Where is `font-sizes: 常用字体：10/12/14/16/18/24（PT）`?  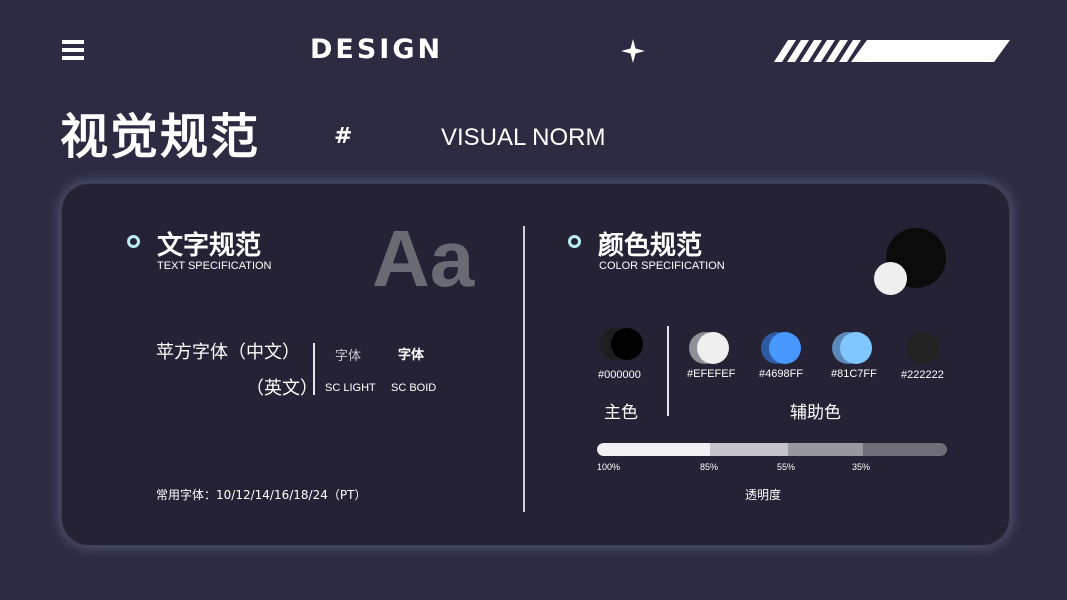 font-sizes: 常用字体：10/12/14/16/18/24（PT） is located at coordinates (261, 495).